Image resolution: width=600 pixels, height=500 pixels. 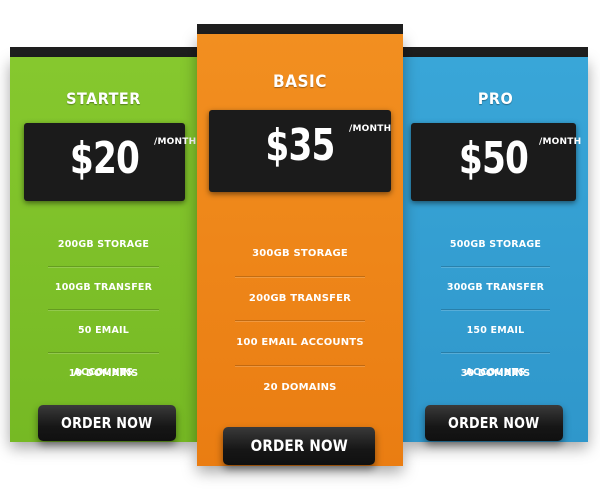 I want to click on price-box: $35 /MONTH, so click(x=300, y=151).